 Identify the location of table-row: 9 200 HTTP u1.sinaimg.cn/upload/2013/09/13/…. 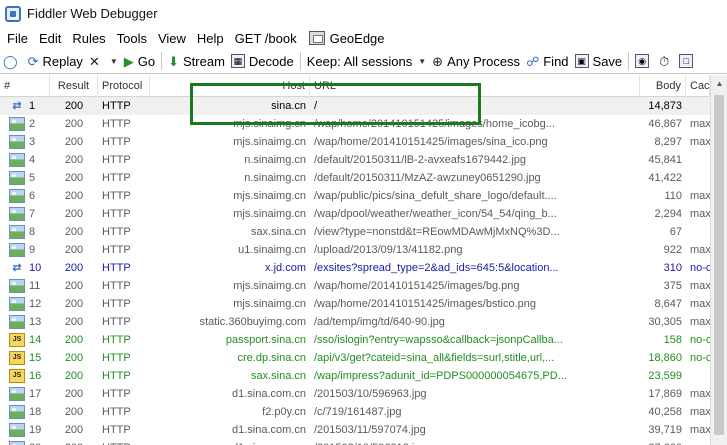
(355, 250).